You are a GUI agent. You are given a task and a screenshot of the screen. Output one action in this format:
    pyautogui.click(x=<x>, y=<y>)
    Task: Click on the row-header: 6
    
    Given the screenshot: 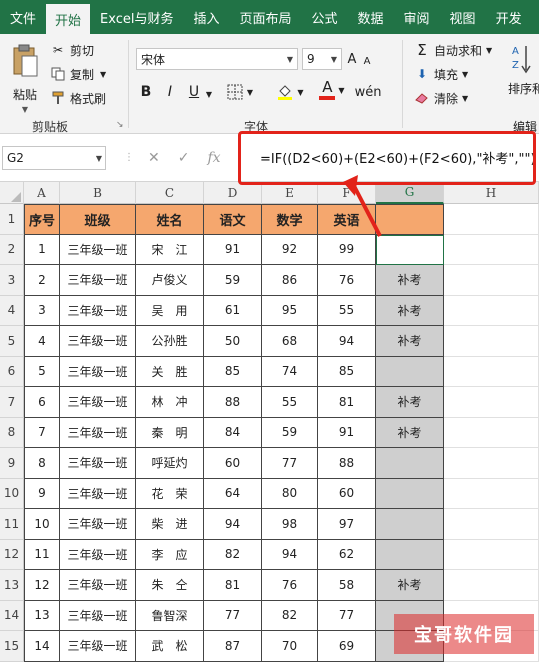 What is the action you would take?
    pyautogui.click(x=12, y=371)
    